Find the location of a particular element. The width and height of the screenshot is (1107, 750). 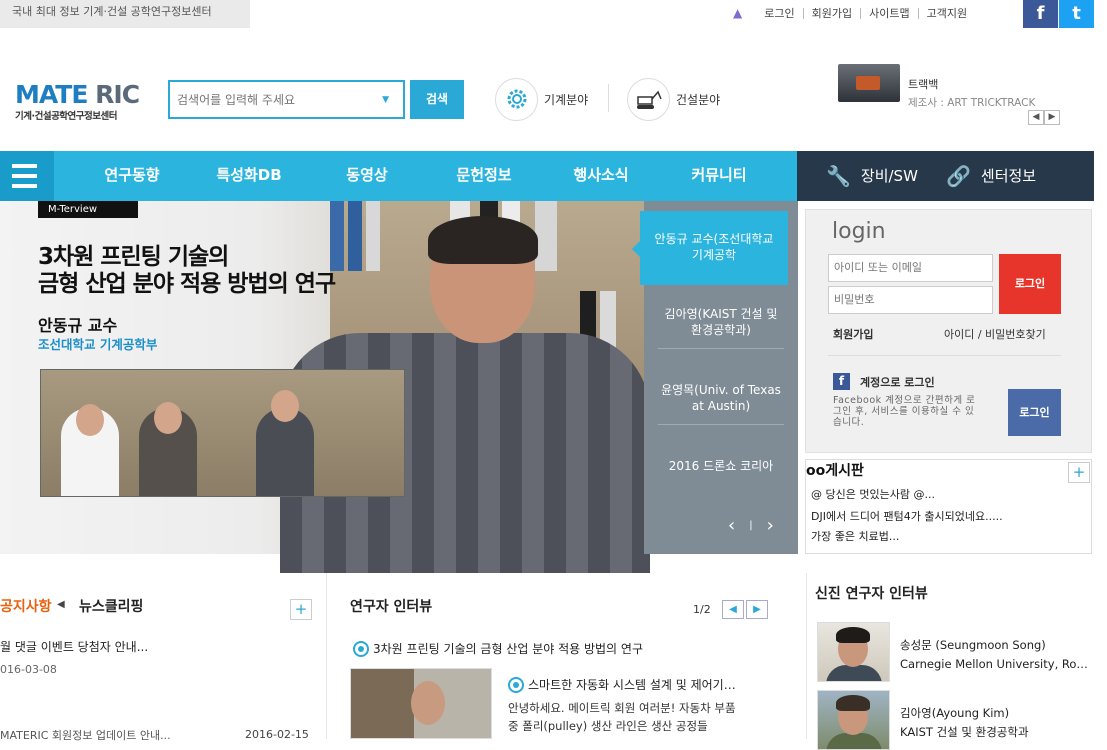

banner-title-line2: 금형 산업 분야 적용 방법의 연구 is located at coordinates (187, 284).